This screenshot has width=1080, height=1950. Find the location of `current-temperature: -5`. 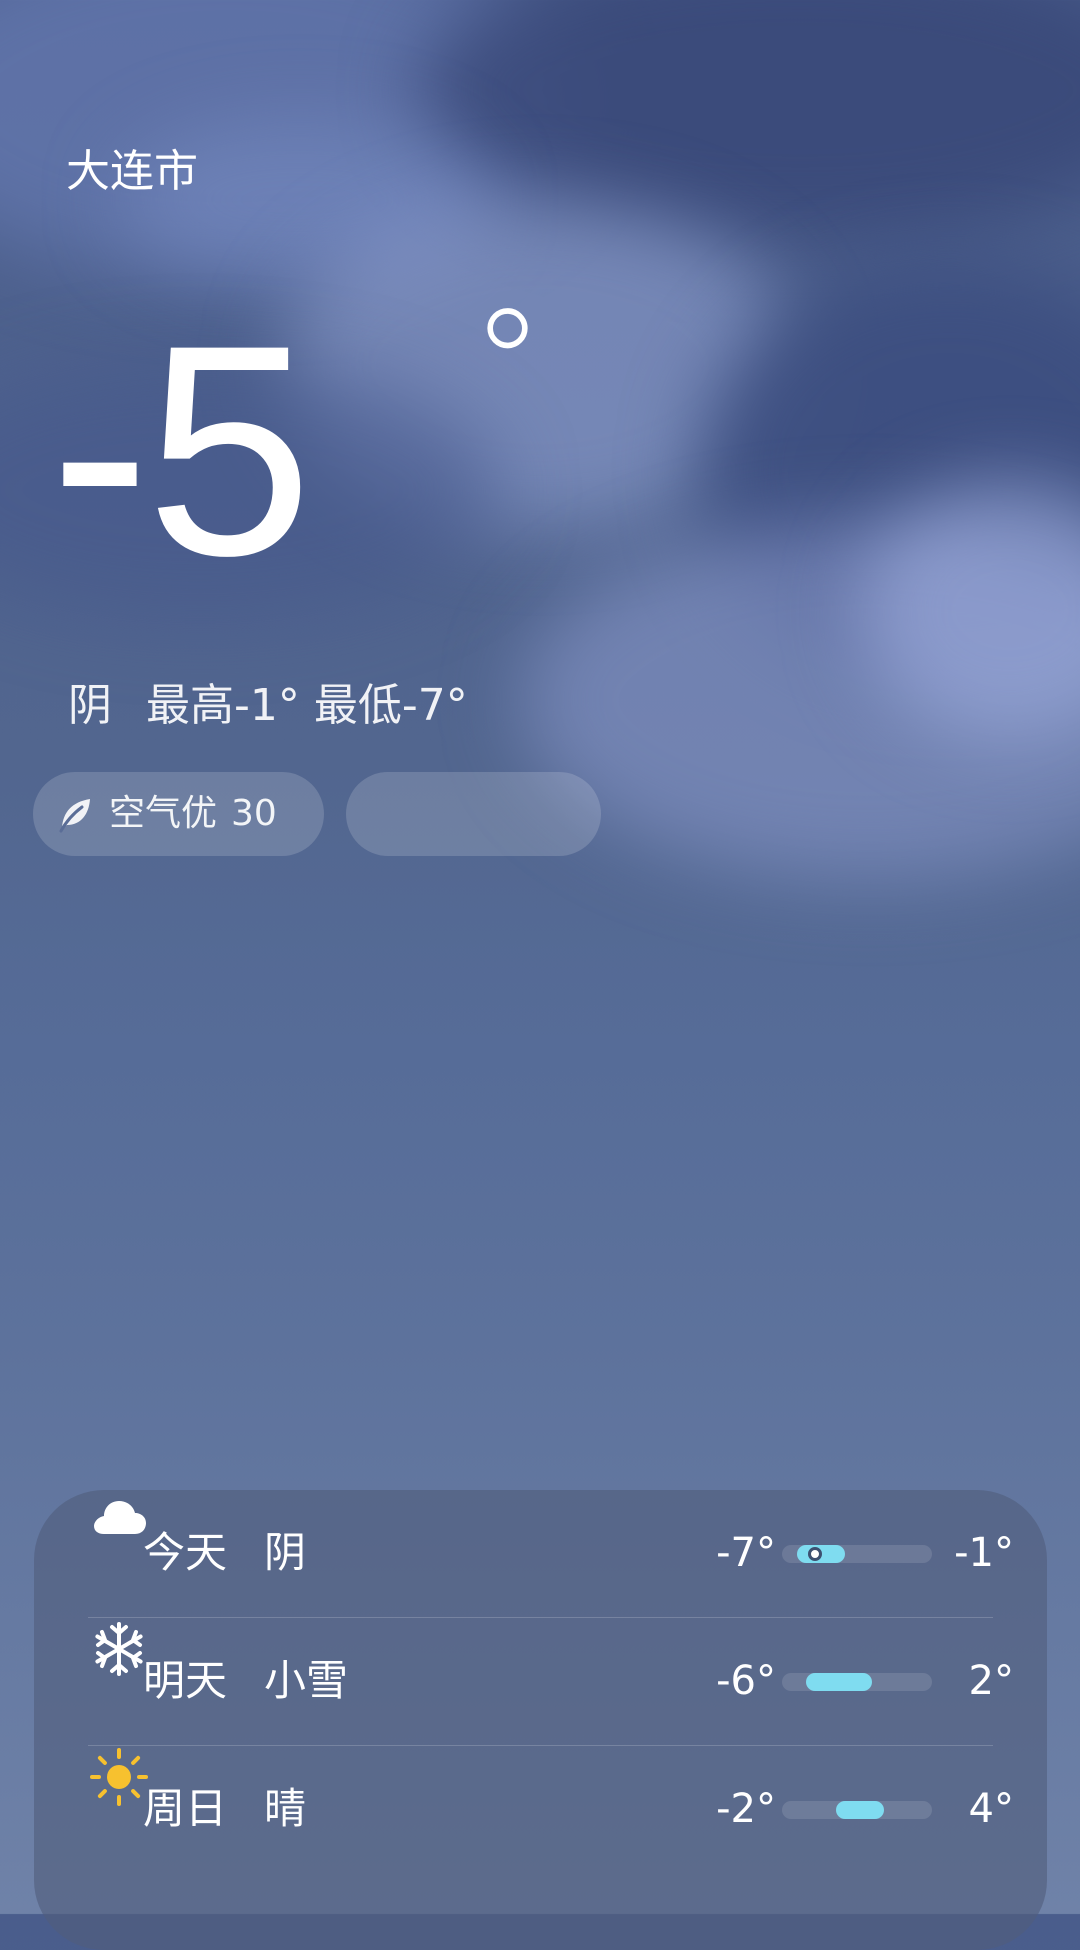

current-temperature: -5 is located at coordinates (181, 450).